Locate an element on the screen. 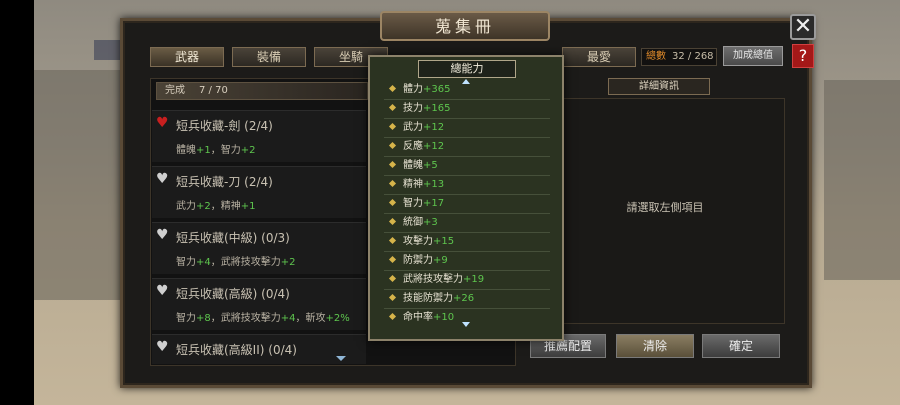  list-item: ♥ 短兵收藏(高級) (0/4) 智力+8，武將技攻擊力+4，斬攻+2% is located at coordinates (259, 304).